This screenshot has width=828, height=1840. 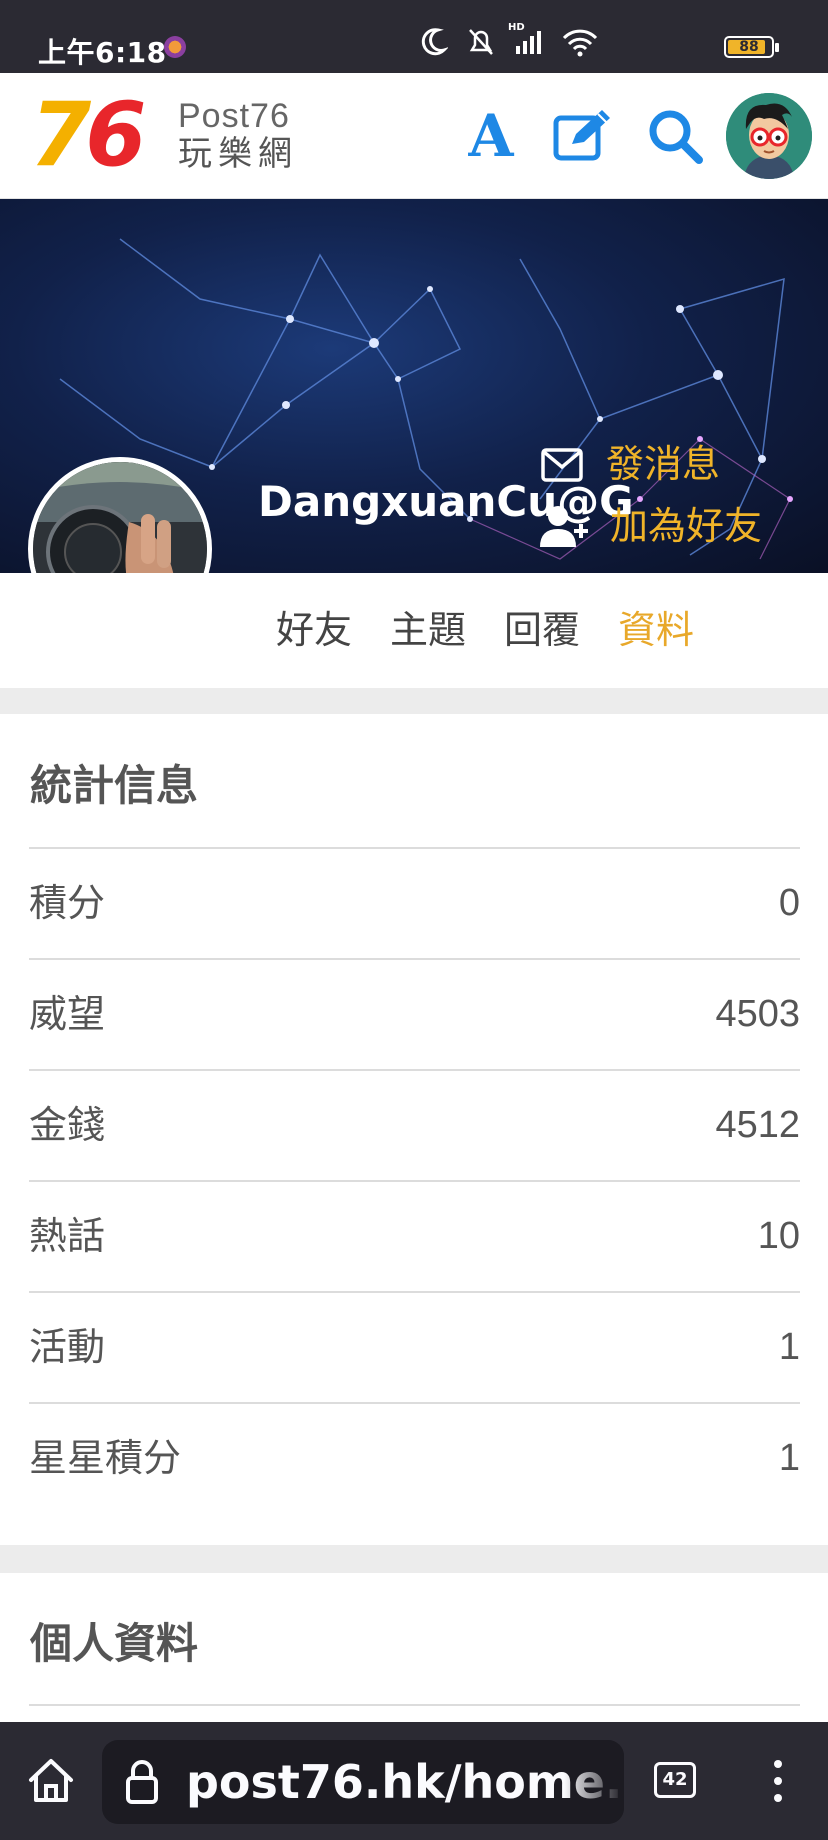 What do you see at coordinates (114, 1643) in the screenshot?
I see `personal-title: 個人資料` at bounding box center [114, 1643].